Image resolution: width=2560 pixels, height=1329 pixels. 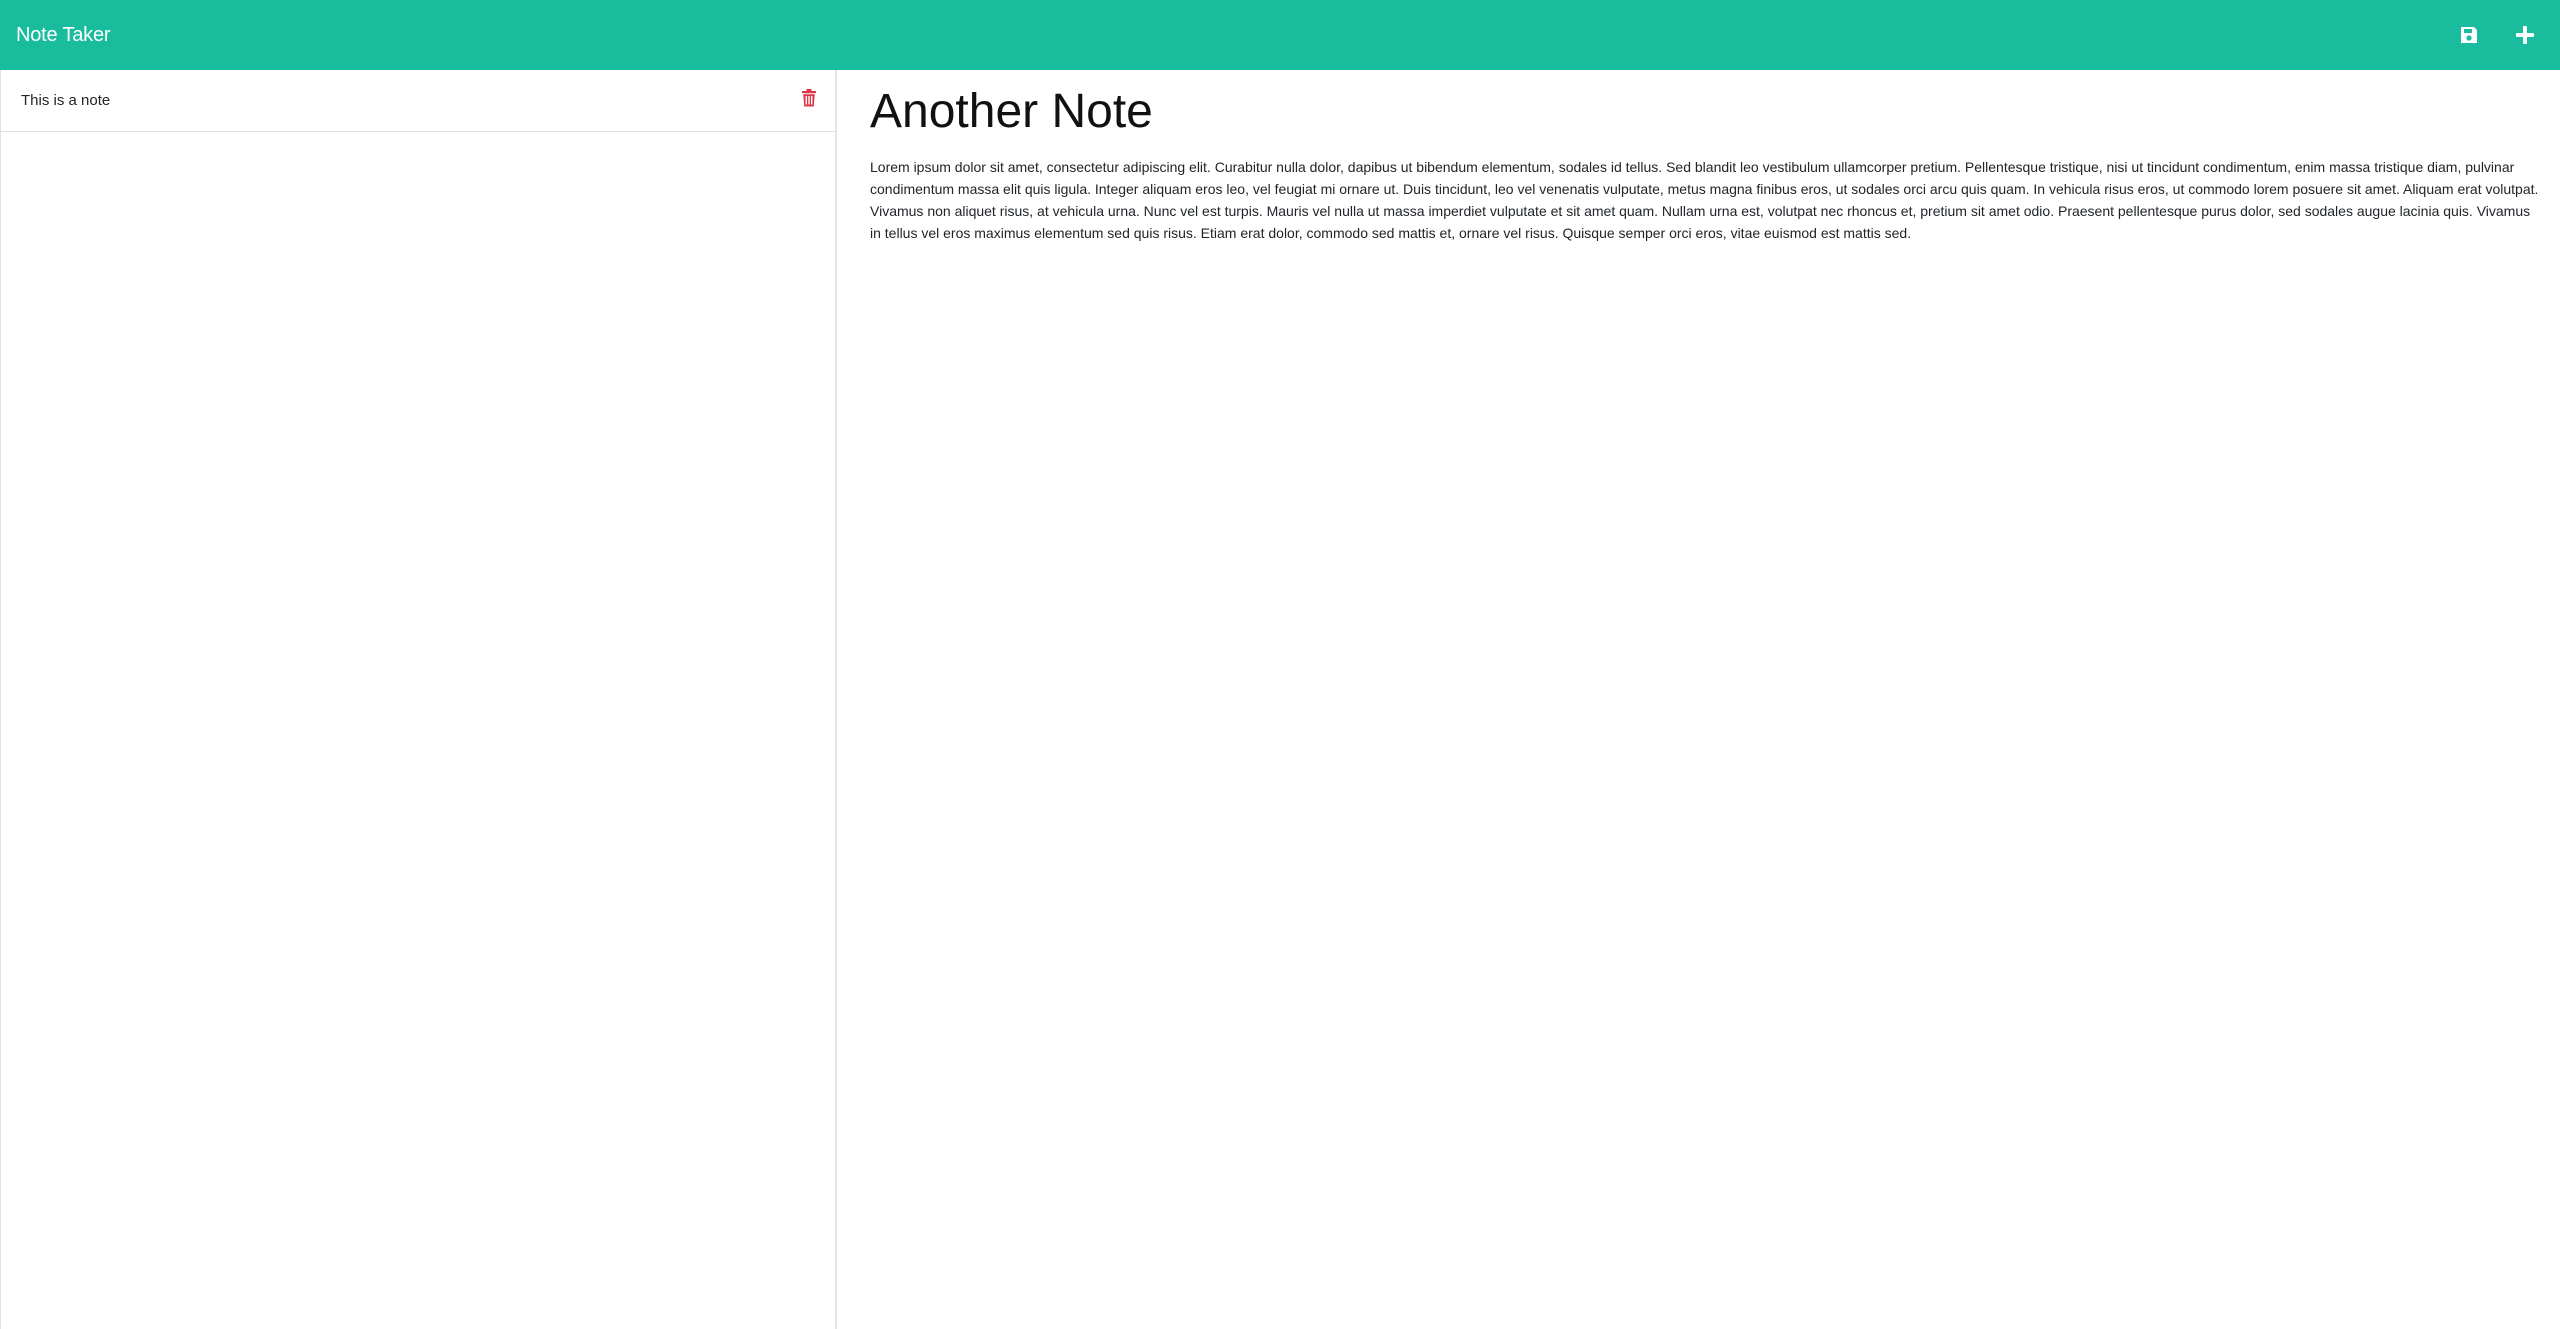 I want to click on note-list: This is a note, so click(x=418, y=101).